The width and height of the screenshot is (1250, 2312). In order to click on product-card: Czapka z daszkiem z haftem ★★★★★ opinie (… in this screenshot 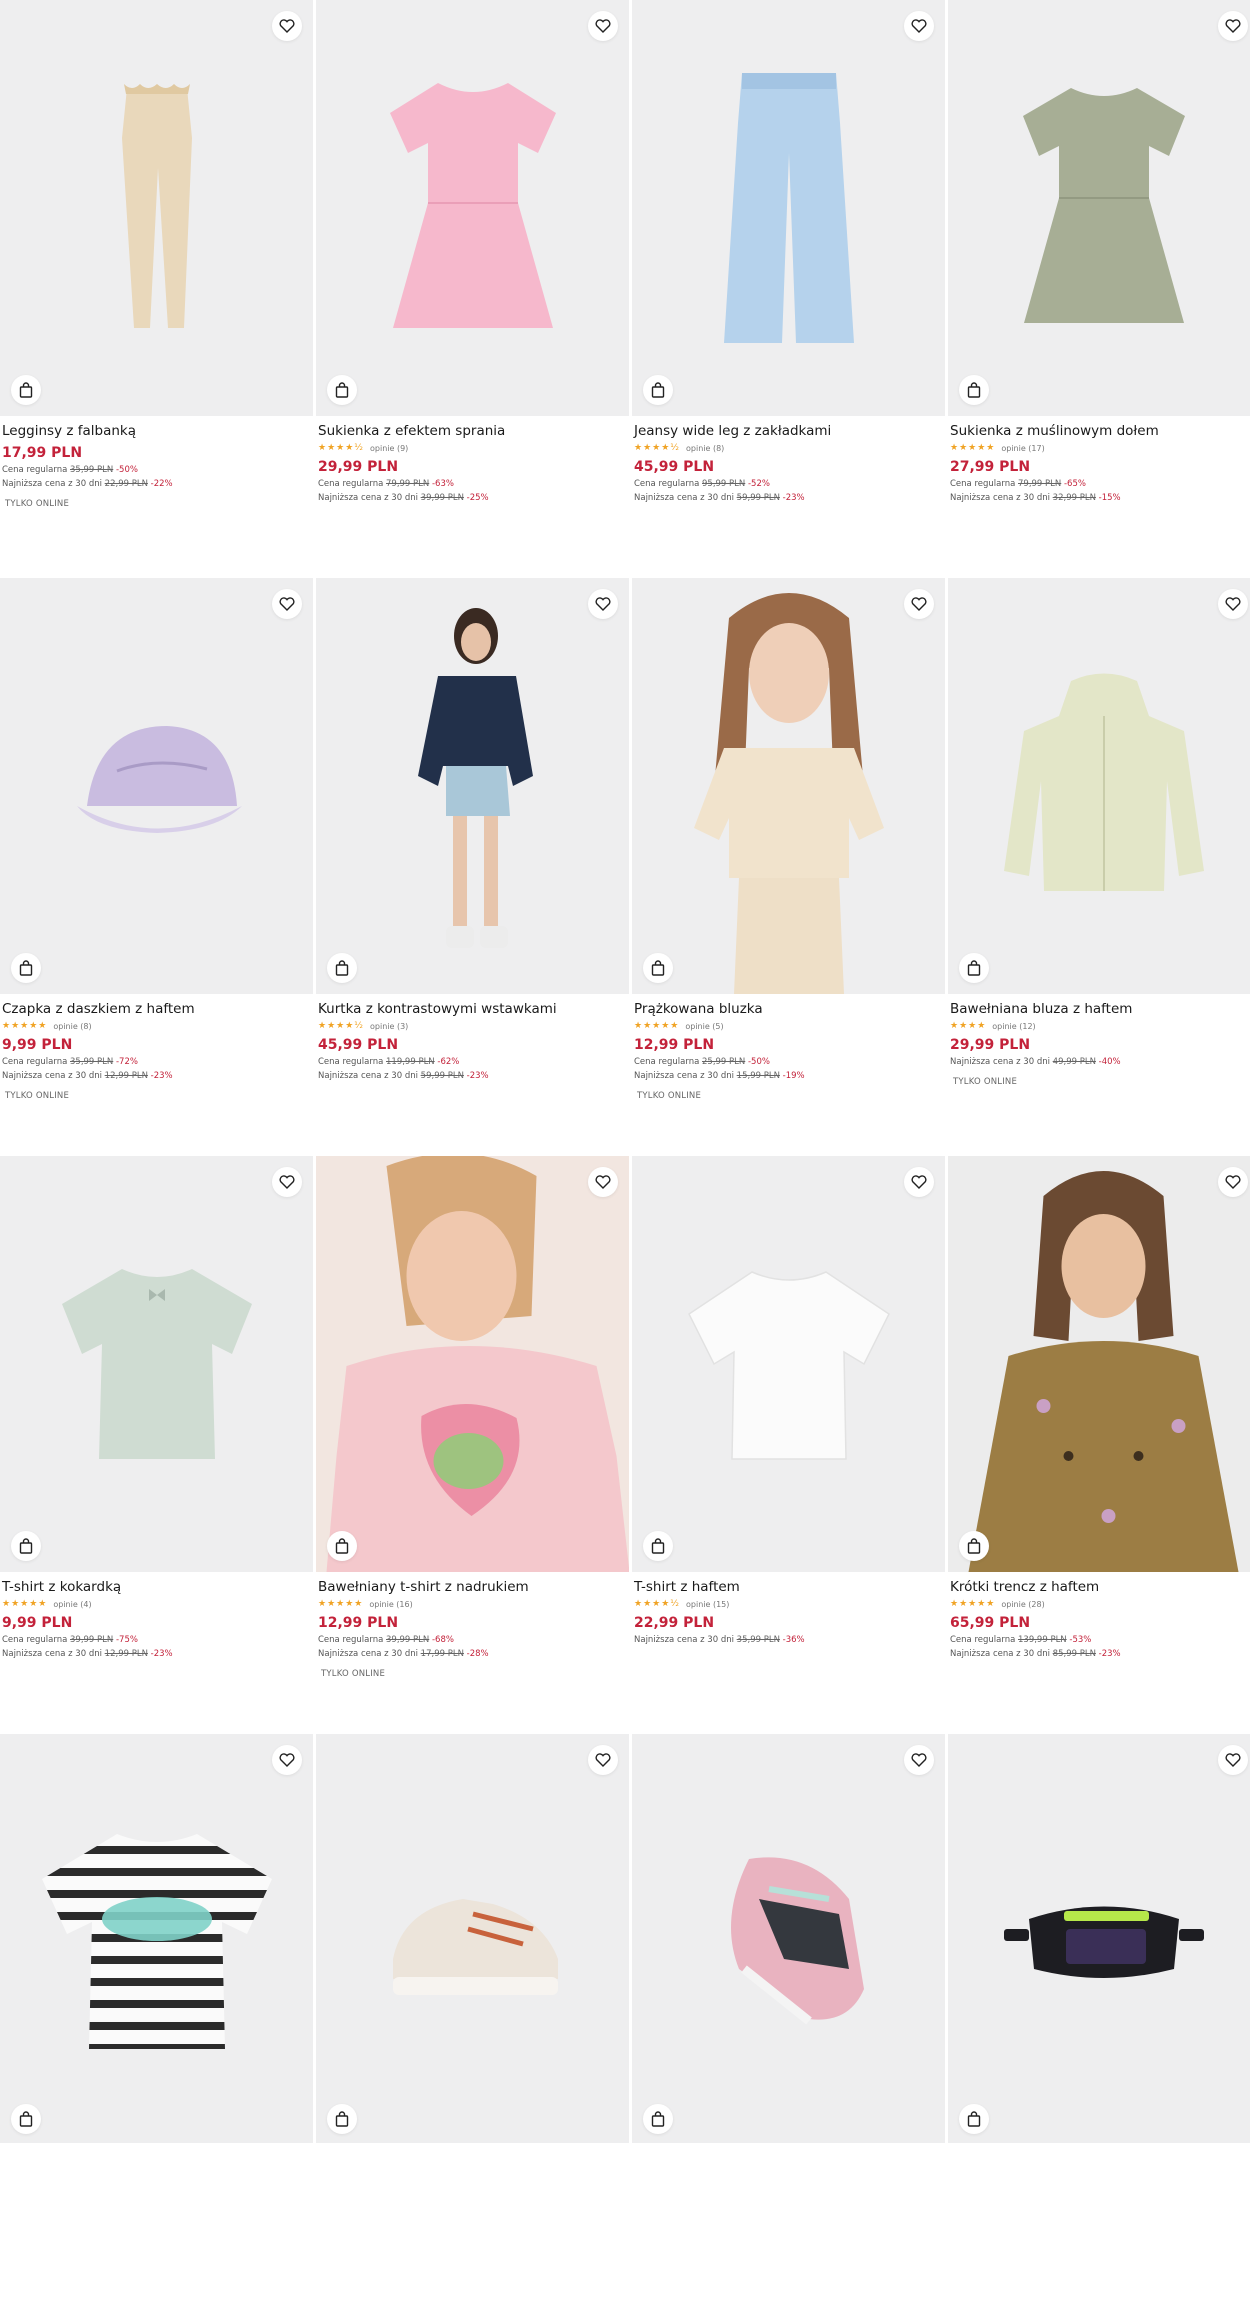, I will do `click(156, 867)`.